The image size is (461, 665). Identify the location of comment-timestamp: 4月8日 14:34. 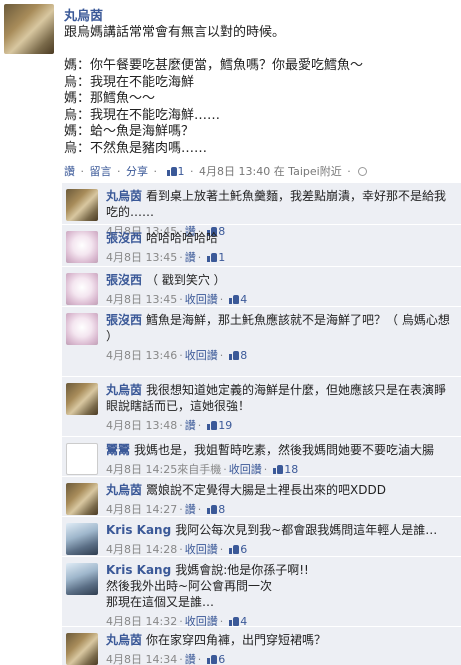
(141, 659).